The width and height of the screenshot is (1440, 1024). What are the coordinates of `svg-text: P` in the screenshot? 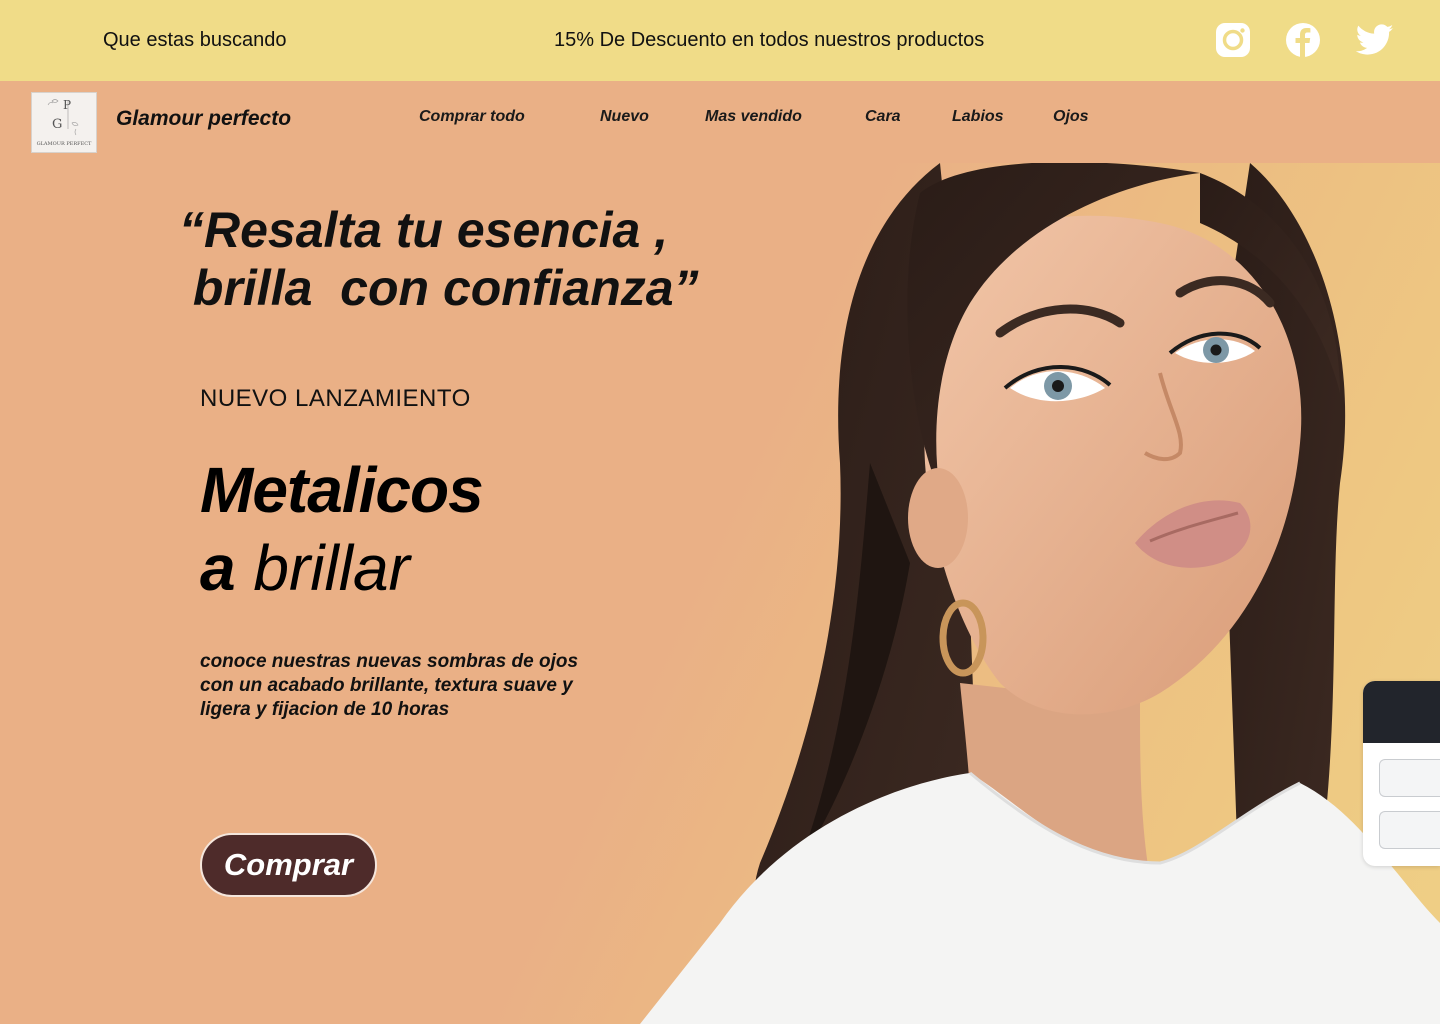 It's located at (67, 105).